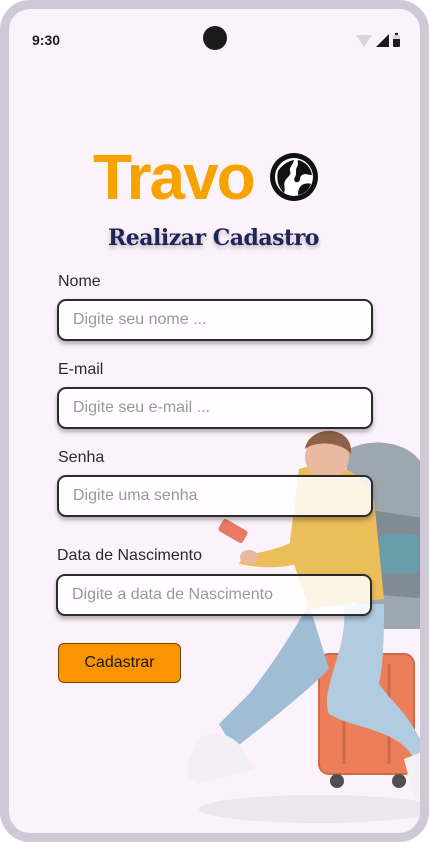  I want to click on status-icons, so click(378, 39).